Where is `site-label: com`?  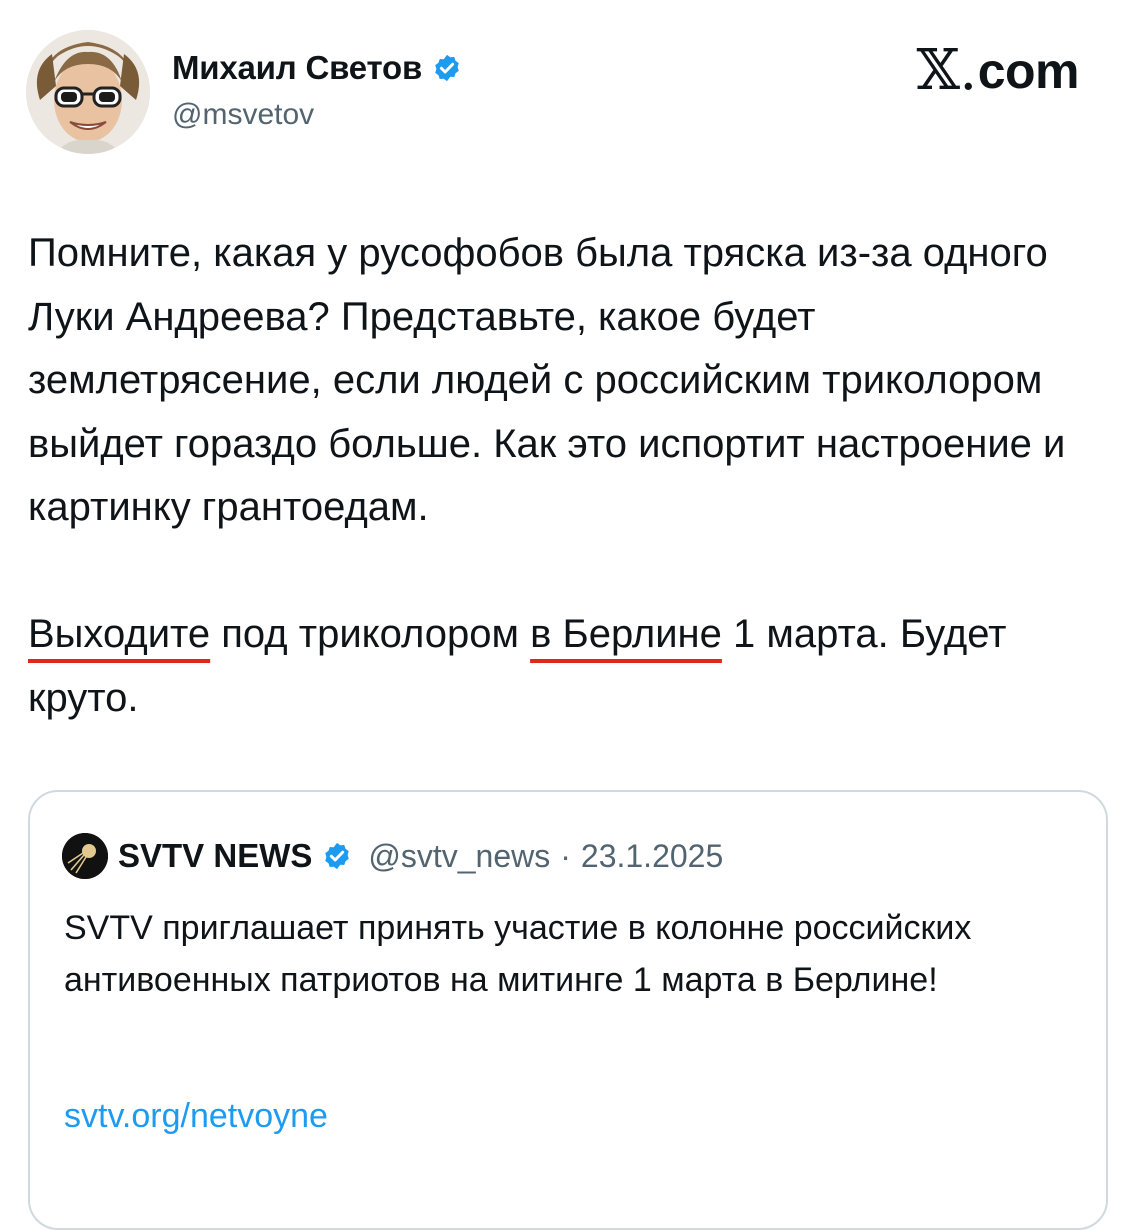
site-label: com is located at coordinates (1028, 70).